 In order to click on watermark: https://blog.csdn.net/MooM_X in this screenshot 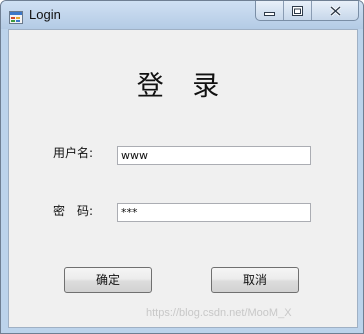, I will do `click(219, 313)`.